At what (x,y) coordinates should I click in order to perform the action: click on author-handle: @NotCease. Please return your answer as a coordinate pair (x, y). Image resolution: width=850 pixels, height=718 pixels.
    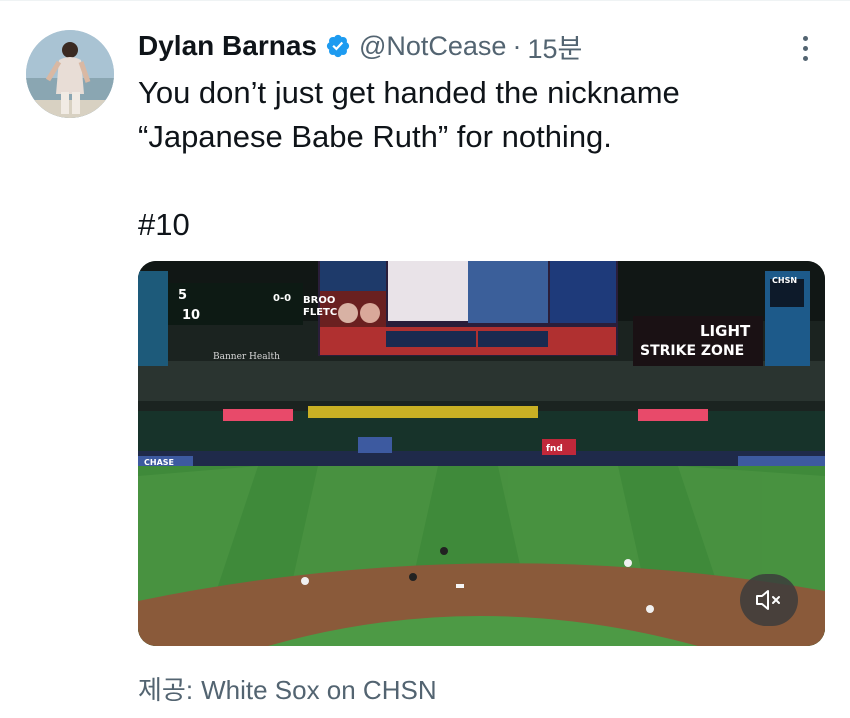
    Looking at the image, I should click on (432, 46).